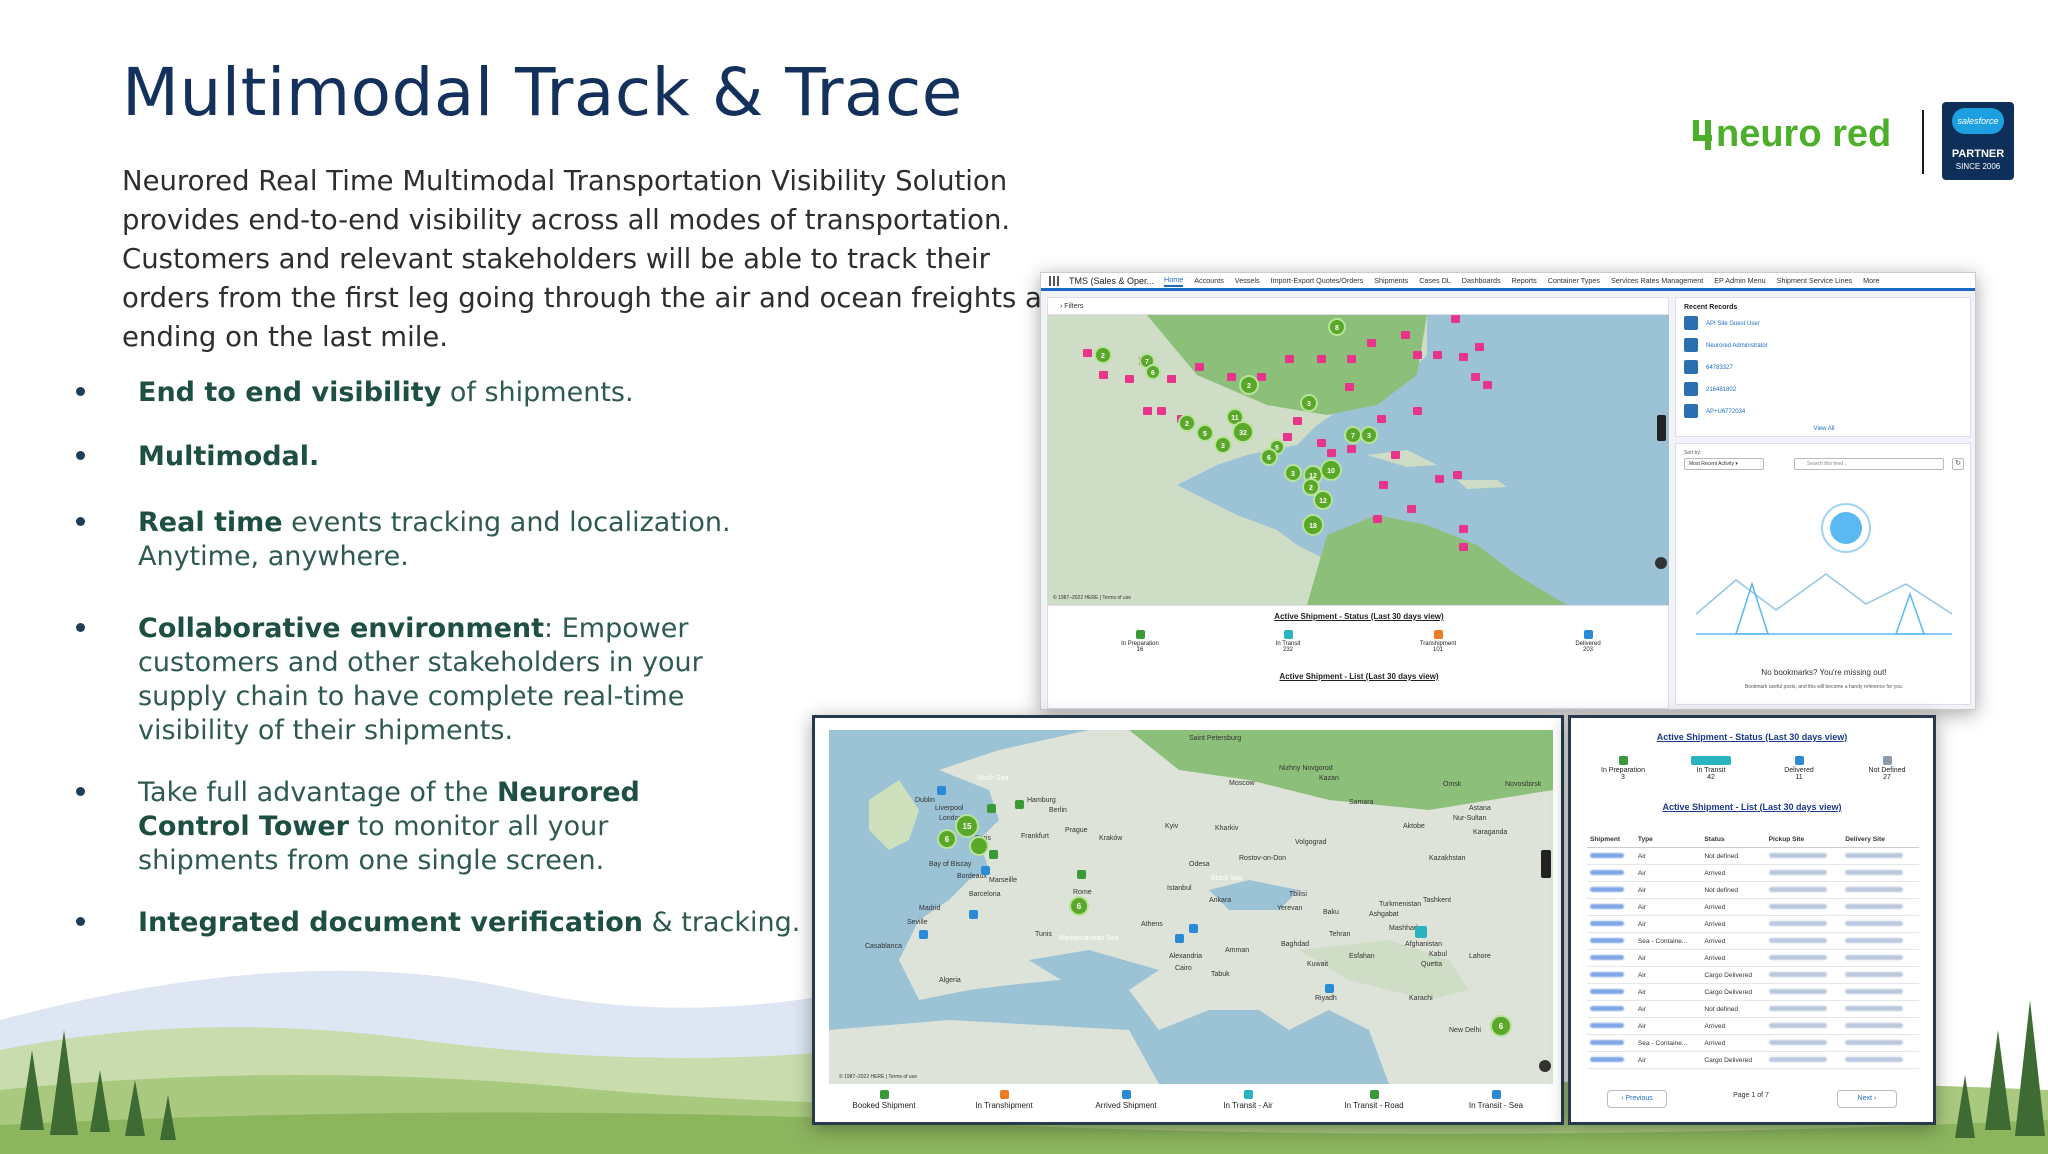 Image resolution: width=2048 pixels, height=1154 pixels. Describe the element at coordinates (1126, 1100) in the screenshot. I see `legend-arrived-shipment: Arrived Shipment` at that location.